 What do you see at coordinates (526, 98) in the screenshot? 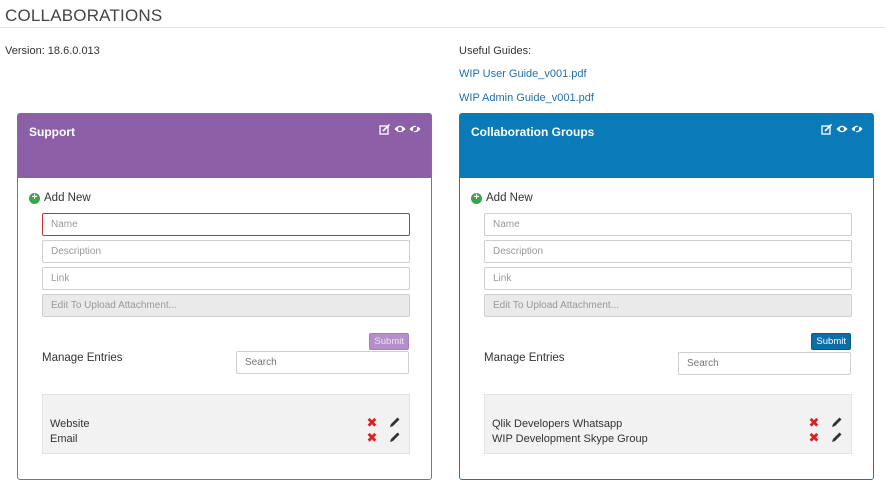
I see `guide-link-admin: WIP Admin Guide_v001.pdf` at bounding box center [526, 98].